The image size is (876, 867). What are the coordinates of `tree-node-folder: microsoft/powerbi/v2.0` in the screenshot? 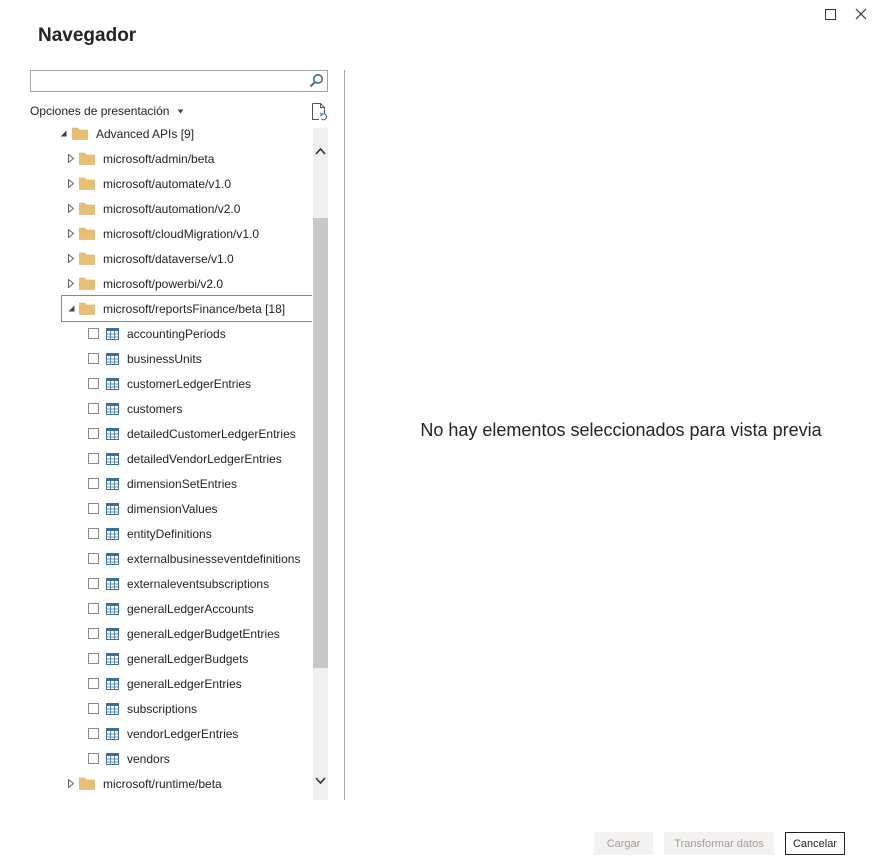 It's located at (144, 283).